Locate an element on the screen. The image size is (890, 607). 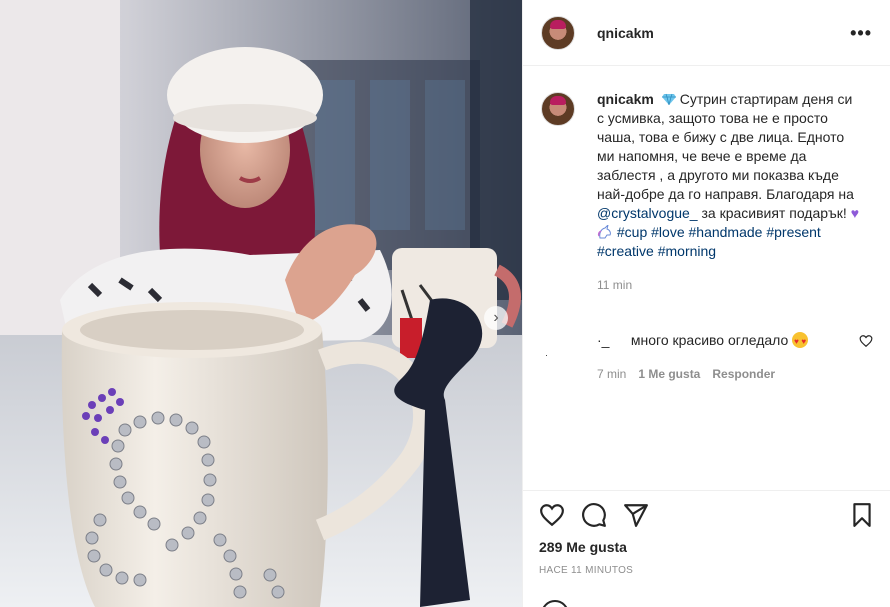
post-timestamp: HACE 11 MINUTOS is located at coordinates (707, 570).